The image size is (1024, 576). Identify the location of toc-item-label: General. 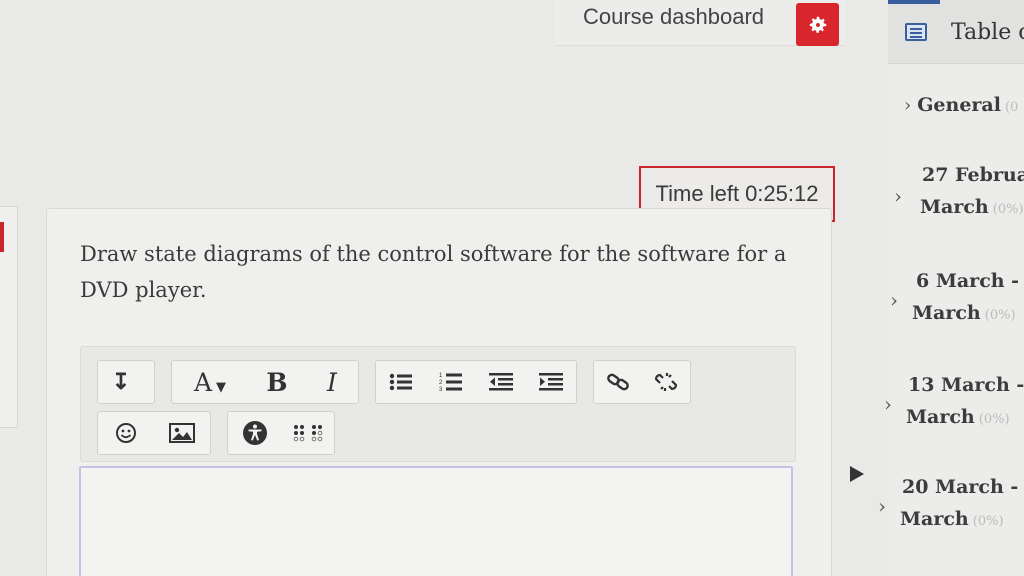
(959, 105).